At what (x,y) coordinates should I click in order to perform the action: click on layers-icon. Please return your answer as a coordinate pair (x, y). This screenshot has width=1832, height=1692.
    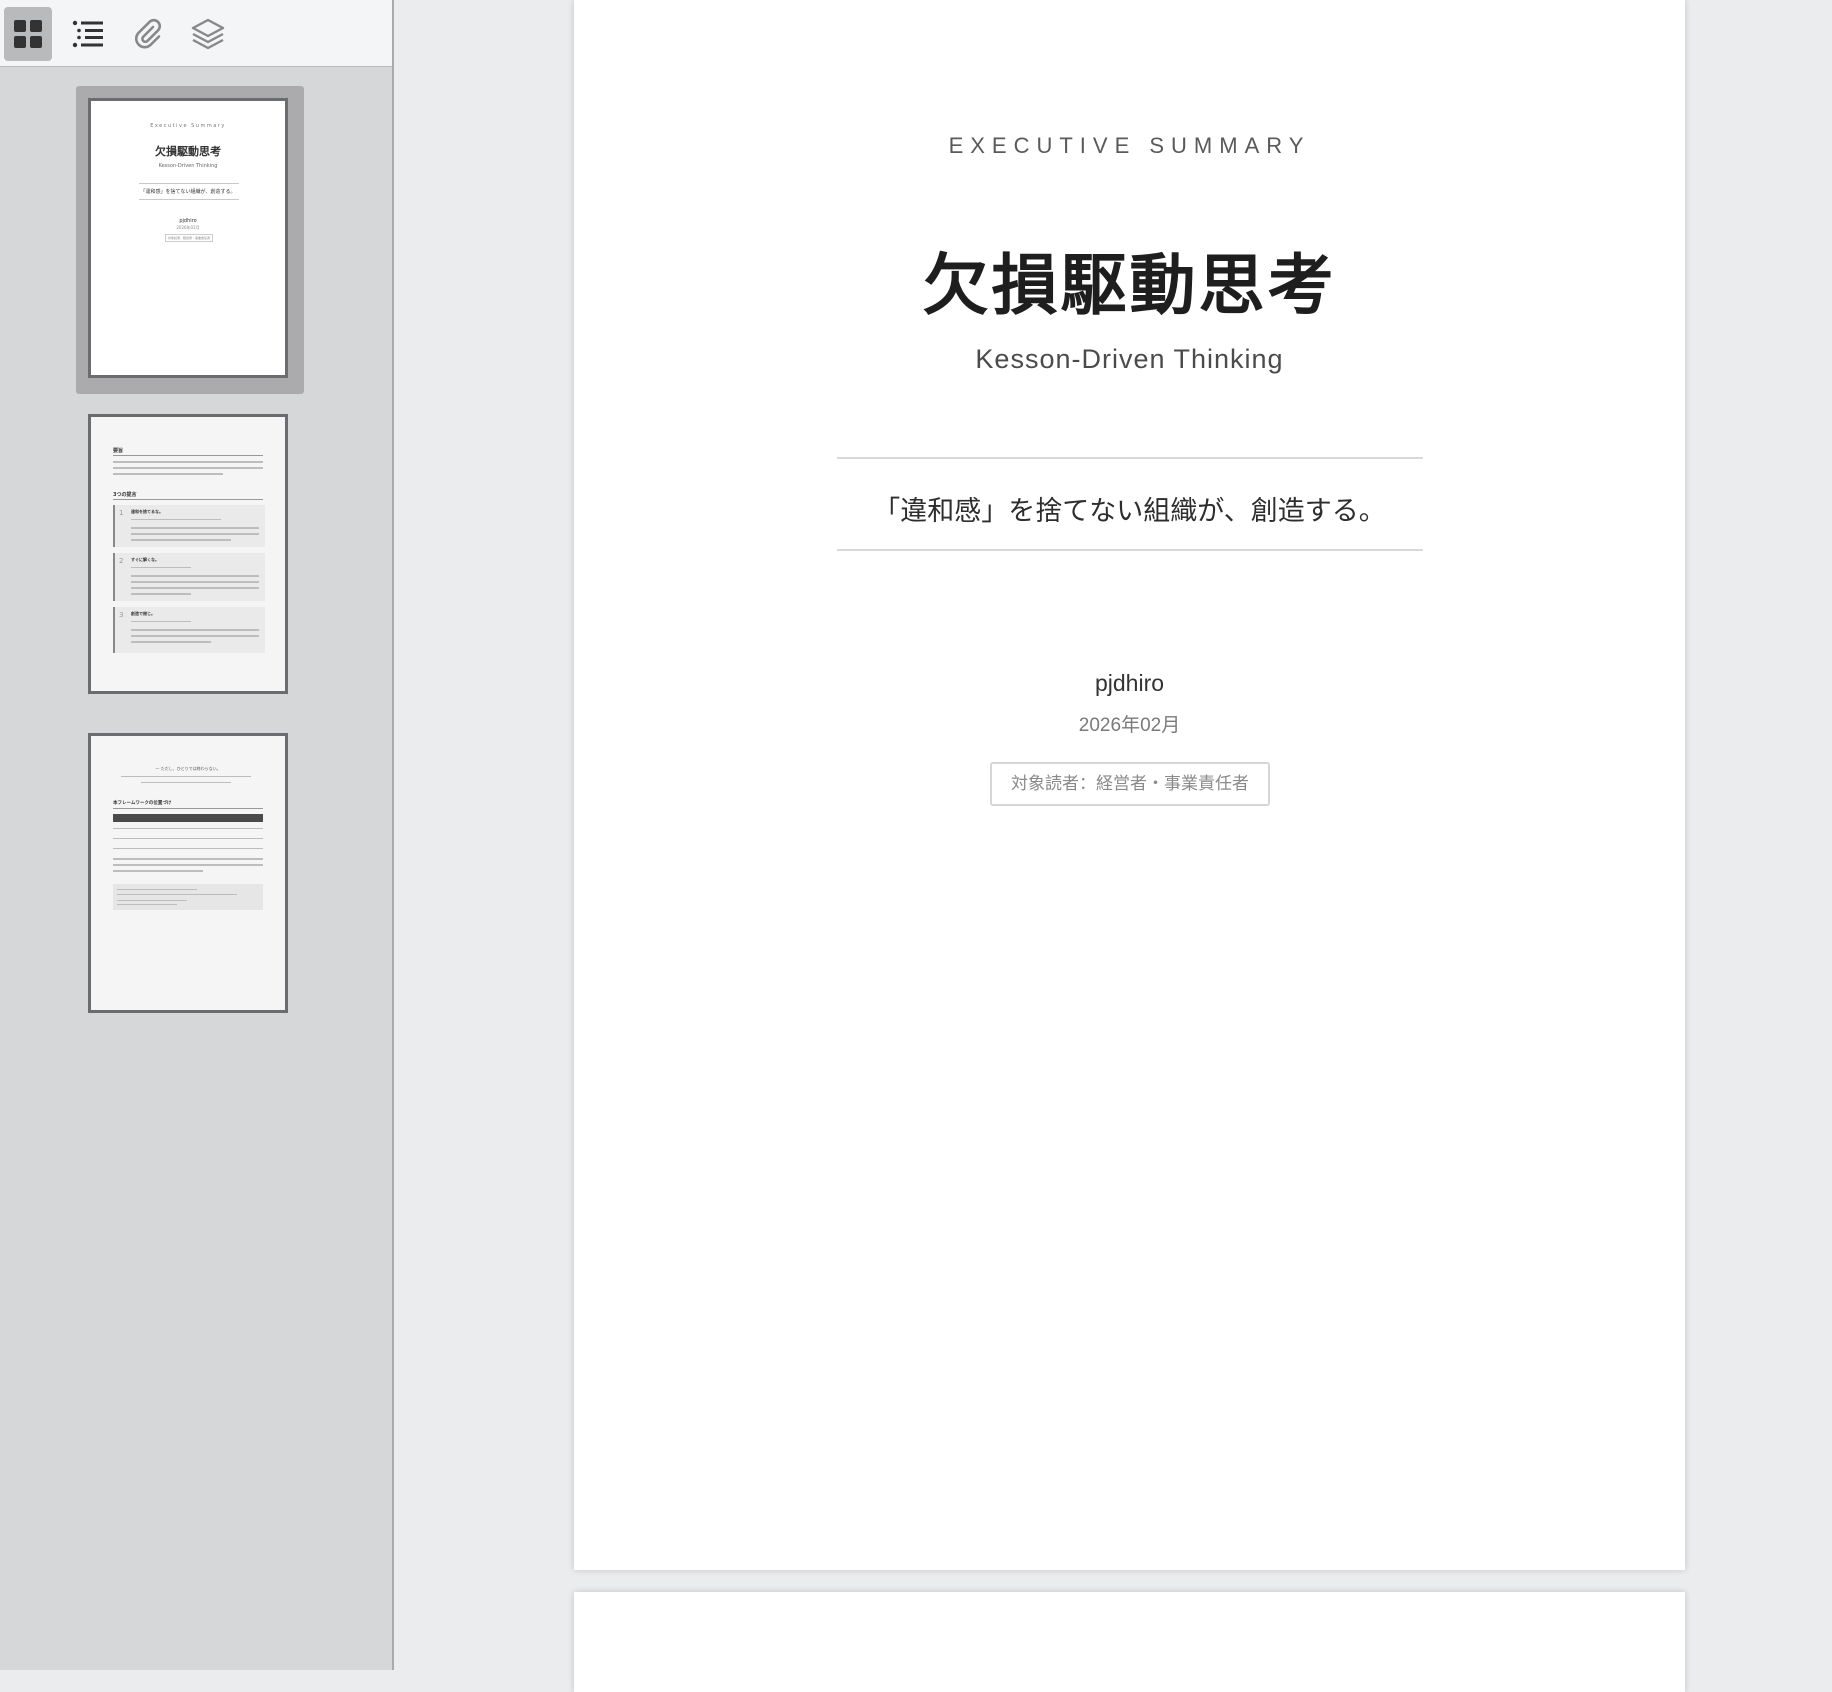
    Looking at the image, I should click on (208, 34).